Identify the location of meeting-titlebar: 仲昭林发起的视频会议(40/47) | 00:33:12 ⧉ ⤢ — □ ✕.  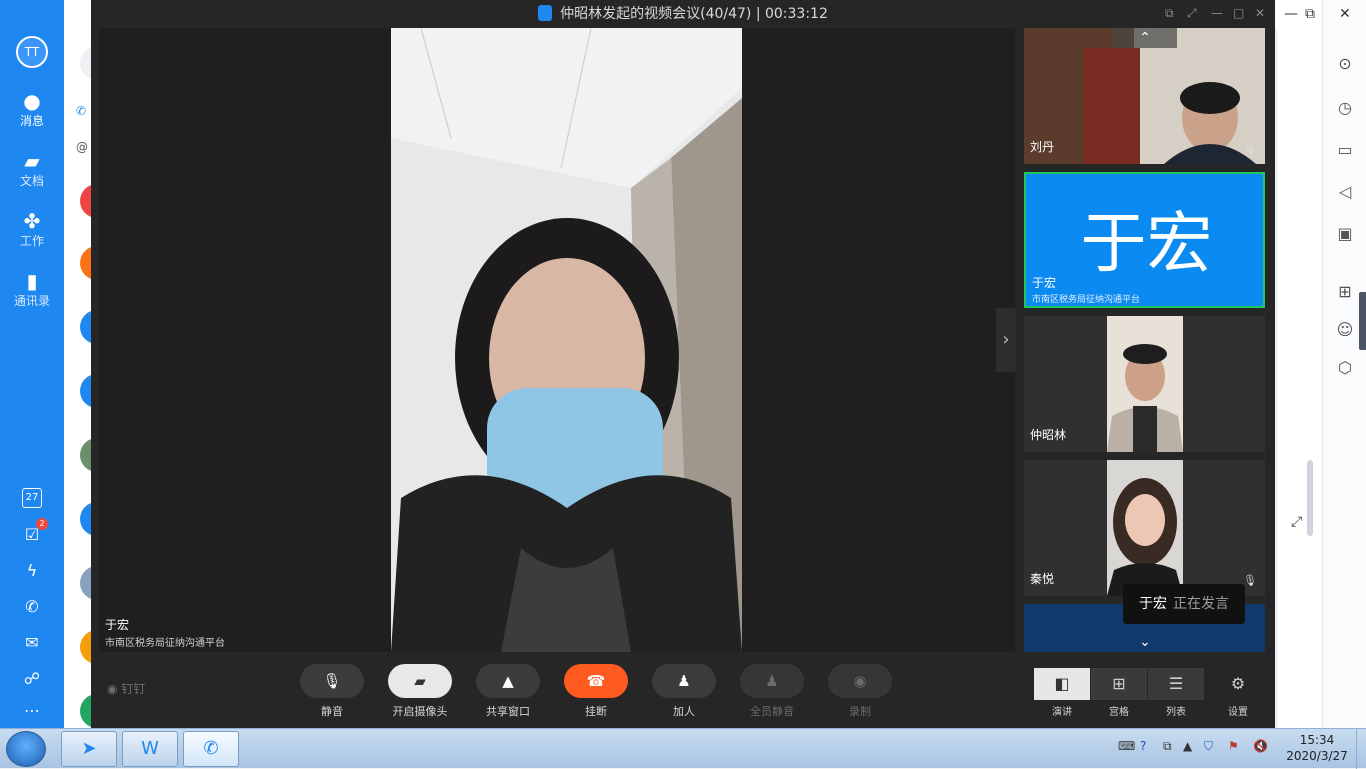
(683, 14).